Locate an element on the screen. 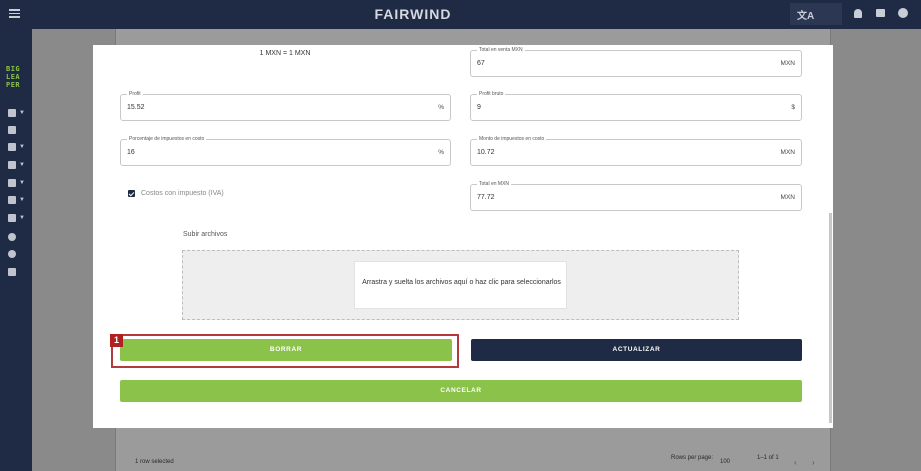  total-mxn-field: Total en MXN 77.72 MXN is located at coordinates (636, 196).